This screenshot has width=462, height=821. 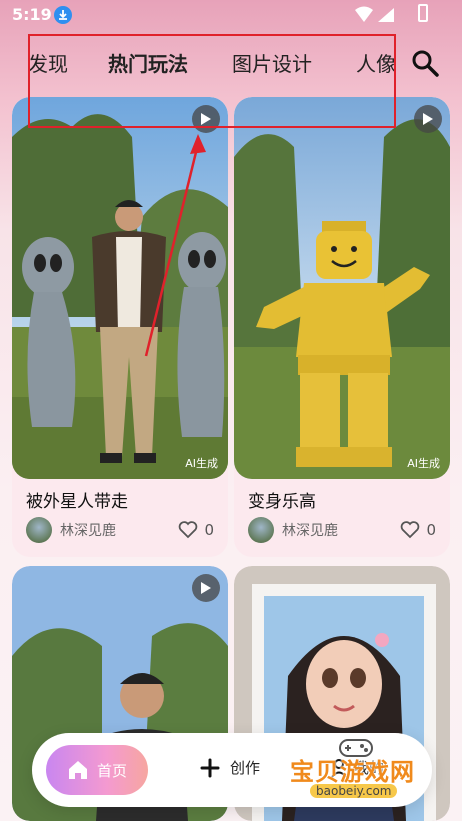 I want to click on card-title: 被外星人带走, so click(x=77, y=502).